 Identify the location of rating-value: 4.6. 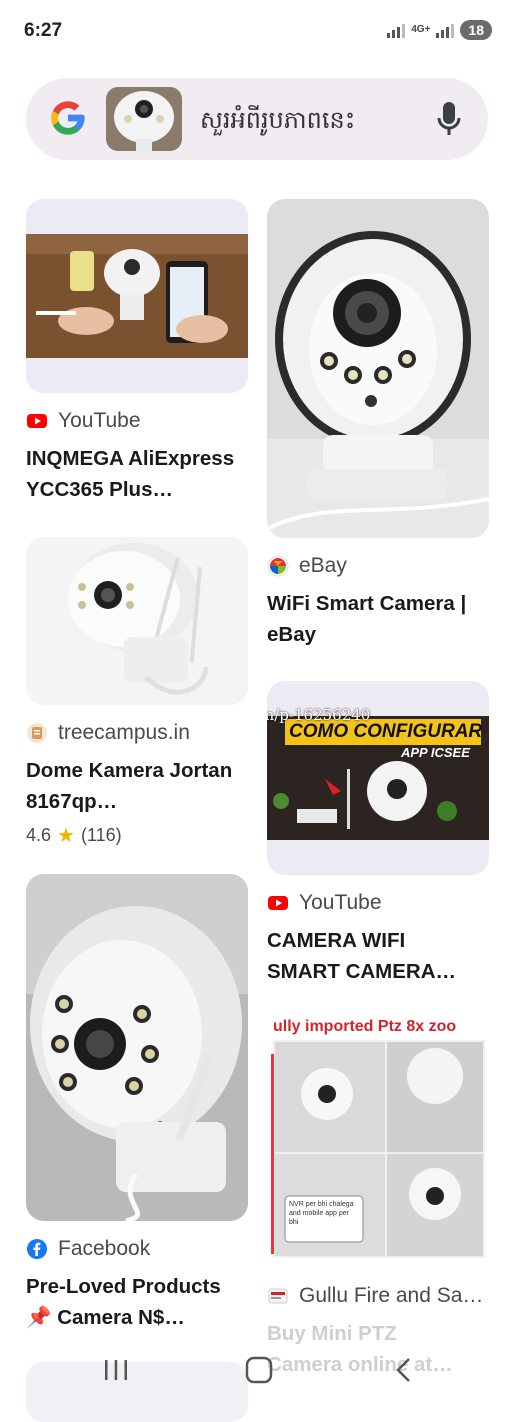
(39, 835).